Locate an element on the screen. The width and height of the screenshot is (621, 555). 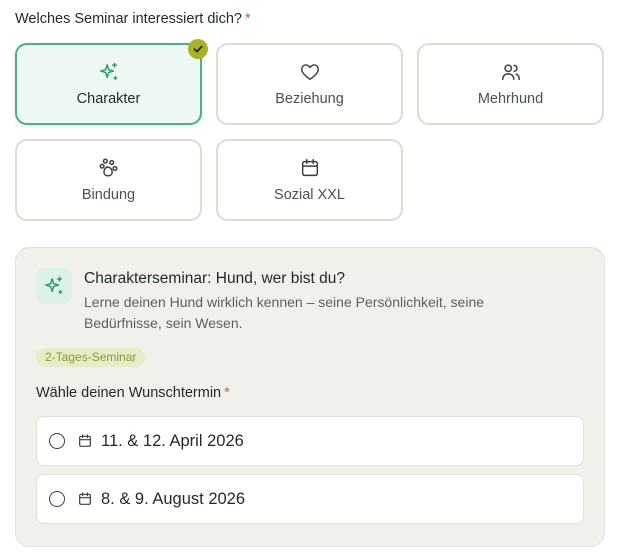
seminar-option-charakter: Charakter is located at coordinates (111, 82).